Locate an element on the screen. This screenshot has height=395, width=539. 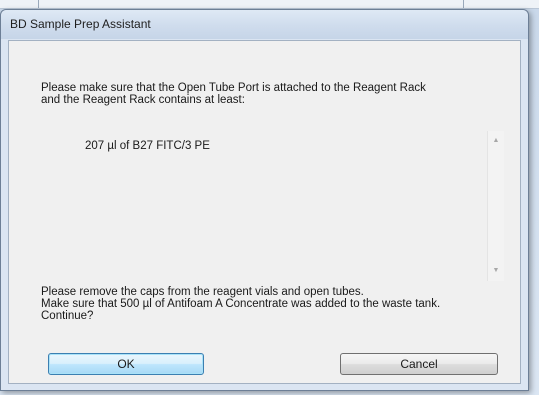
reagent-list-scrollbar: ▲ ▼ is located at coordinates (495, 206).